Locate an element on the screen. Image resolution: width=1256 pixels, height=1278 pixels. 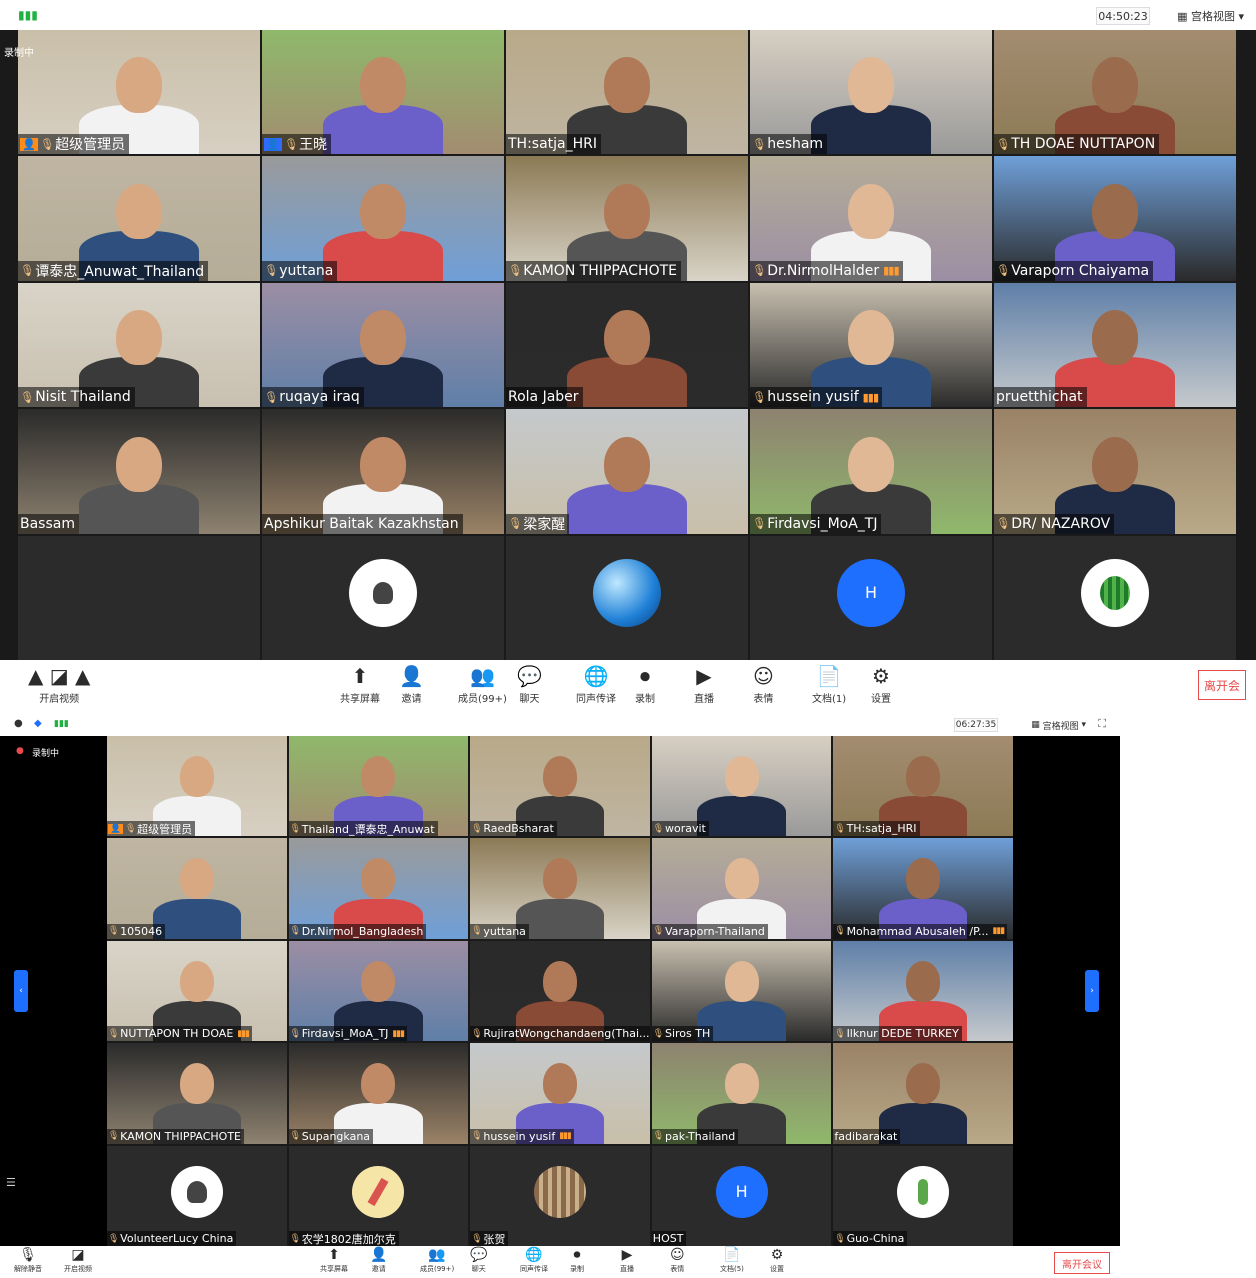
participant-tile: 🎙 张贺 is located at coordinates (560, 1195).